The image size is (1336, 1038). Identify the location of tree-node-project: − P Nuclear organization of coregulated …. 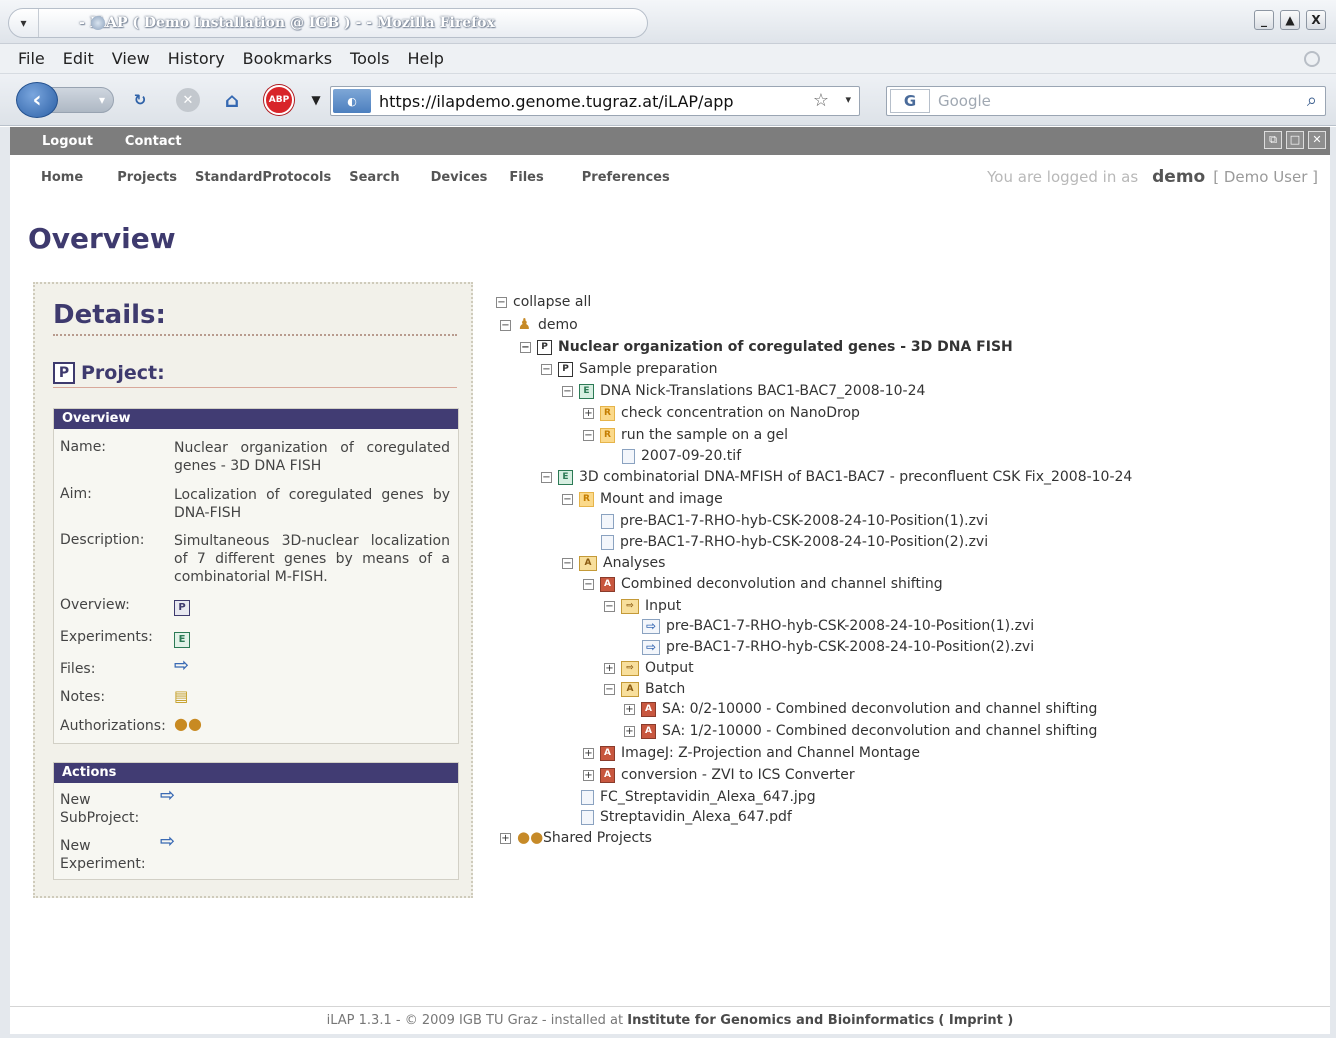
(766, 347).